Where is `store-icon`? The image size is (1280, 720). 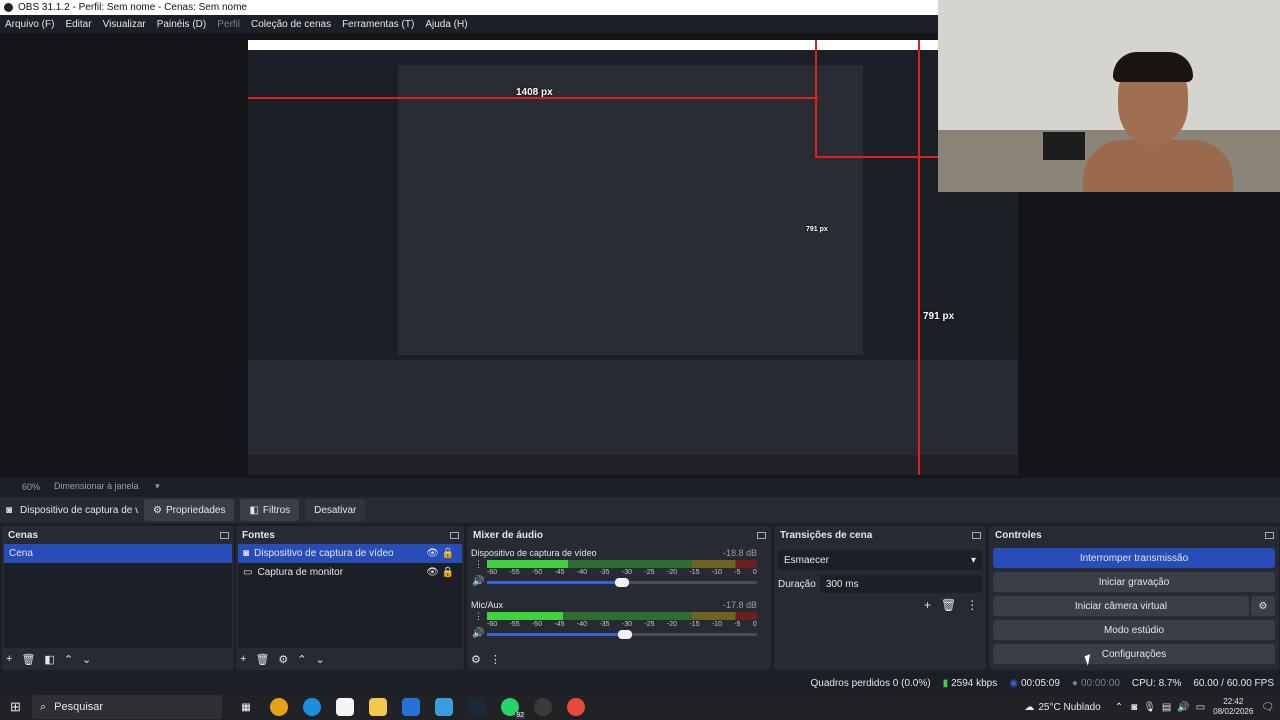 store-icon is located at coordinates (345, 707).